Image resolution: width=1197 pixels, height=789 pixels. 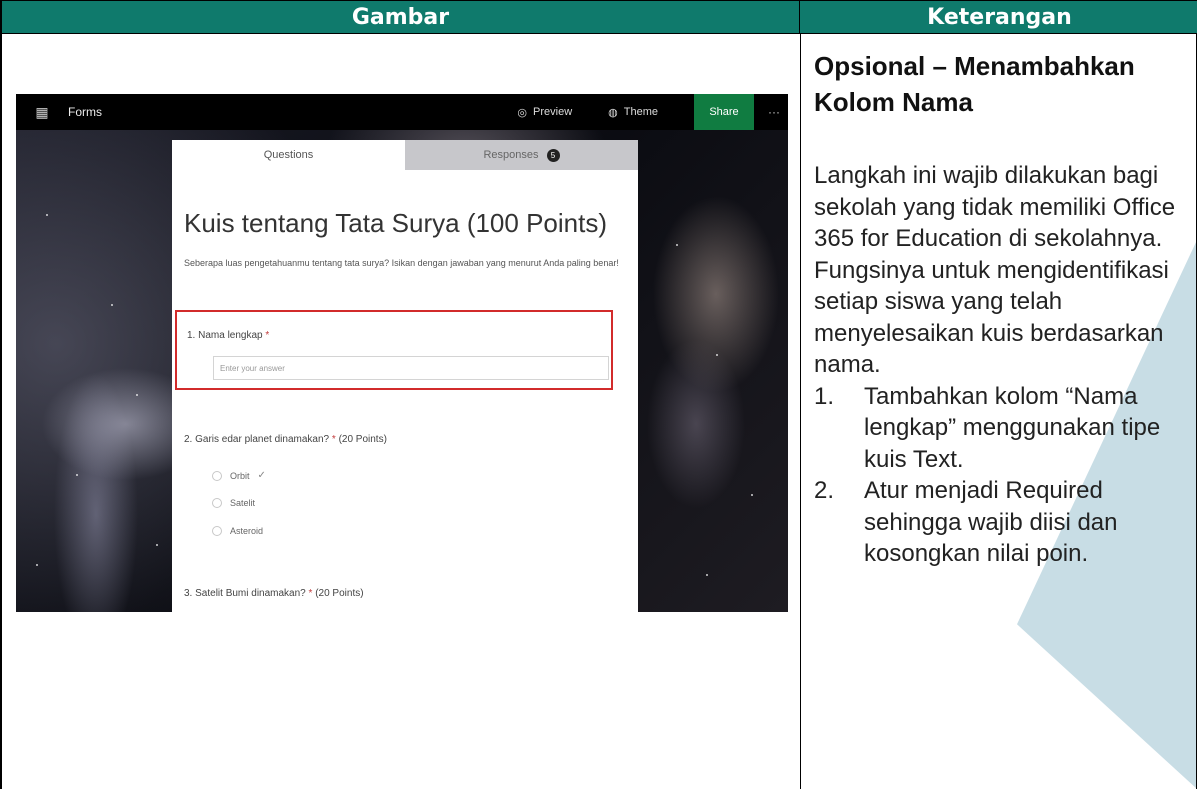 I want to click on description-title: Opsional – Menambahkan Kolom Nama, so click(x=974, y=84).